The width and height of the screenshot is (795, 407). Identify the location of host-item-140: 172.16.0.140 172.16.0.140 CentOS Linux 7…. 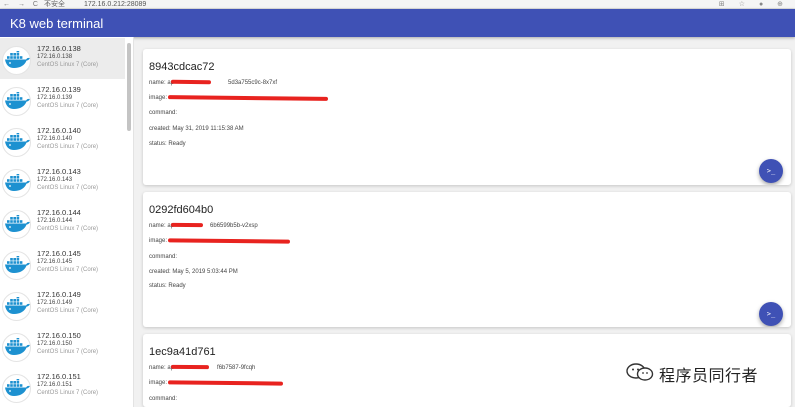
(62, 140).